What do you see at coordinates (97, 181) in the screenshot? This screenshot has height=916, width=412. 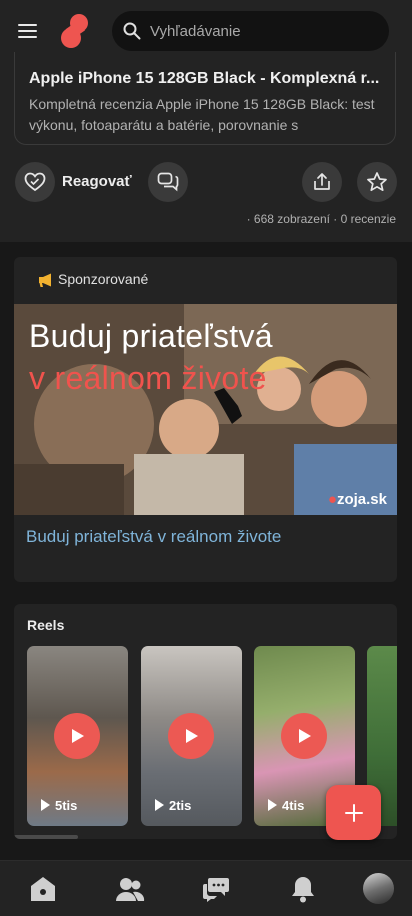 I see `react-label: Reagovať` at bounding box center [97, 181].